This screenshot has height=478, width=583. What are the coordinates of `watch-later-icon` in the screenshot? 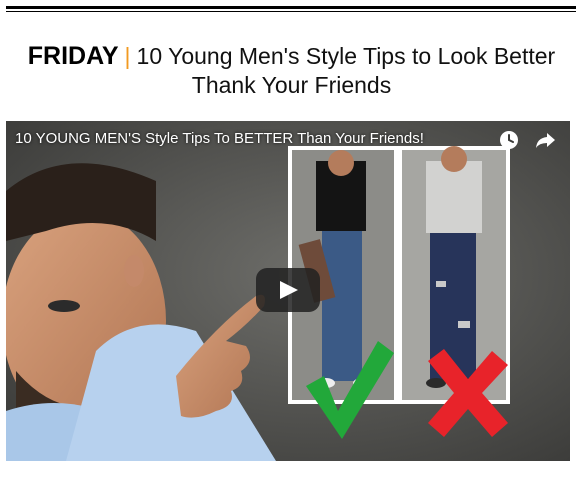 It's located at (509, 140).